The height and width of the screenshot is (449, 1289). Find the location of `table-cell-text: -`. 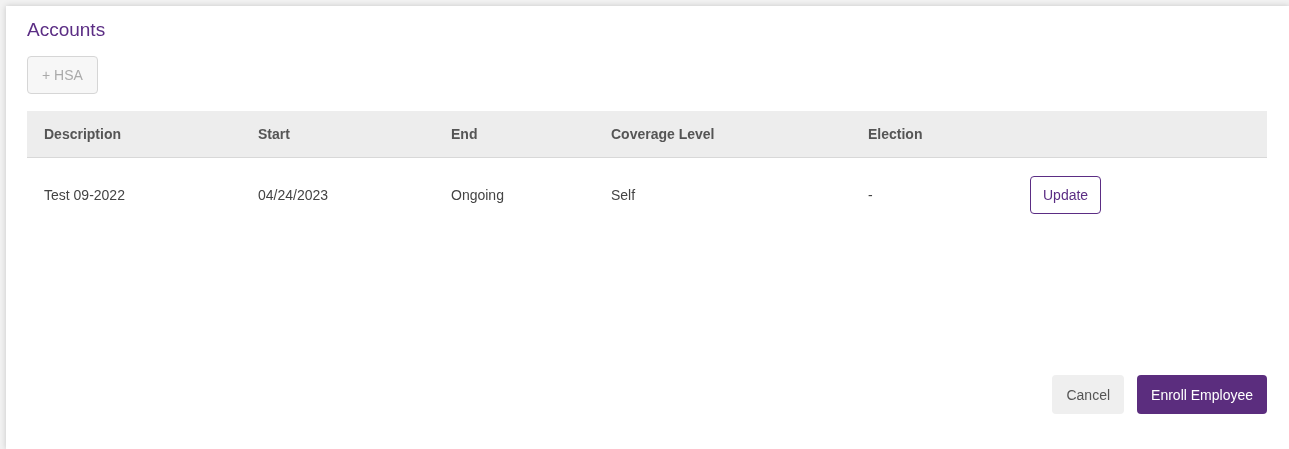

table-cell-text: - is located at coordinates (871, 195).